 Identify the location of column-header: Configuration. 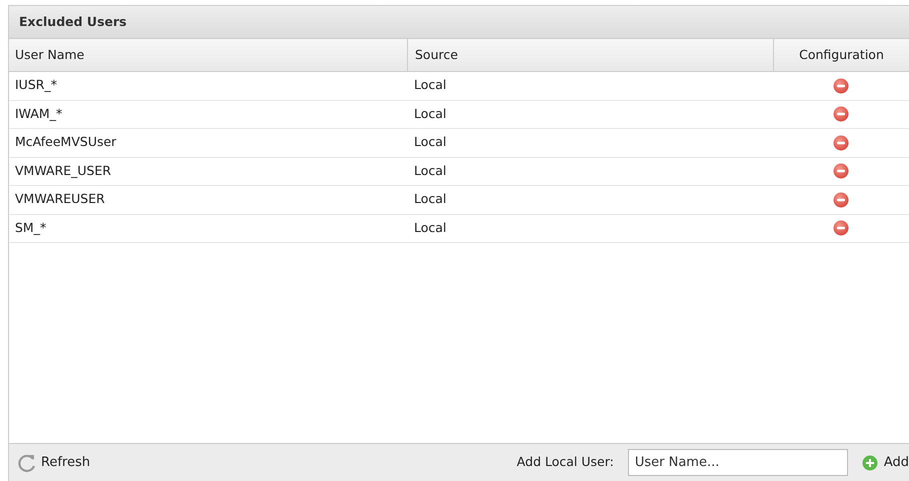
(841, 55).